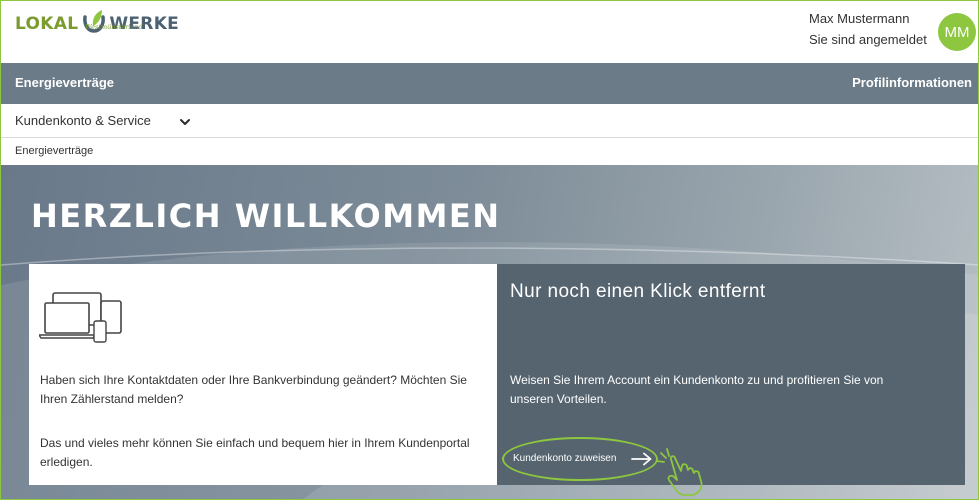 This screenshot has width=979, height=500. Describe the element at coordinates (266, 216) in the screenshot. I see `hero-title: HERZLICH WILLKOMMEN` at that location.